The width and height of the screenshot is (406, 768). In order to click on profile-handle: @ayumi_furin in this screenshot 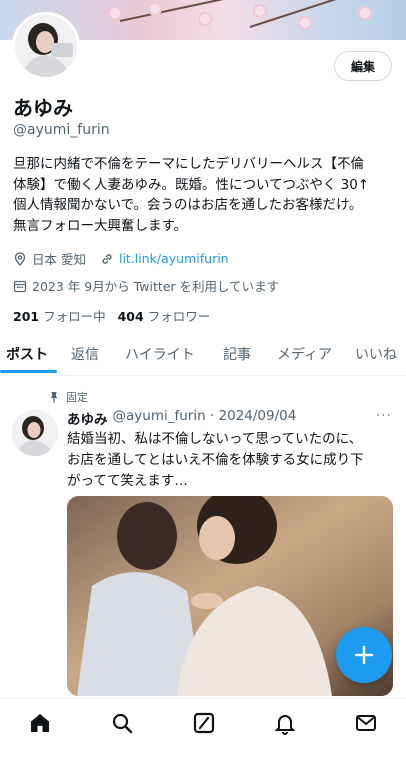, I will do `click(61, 130)`.